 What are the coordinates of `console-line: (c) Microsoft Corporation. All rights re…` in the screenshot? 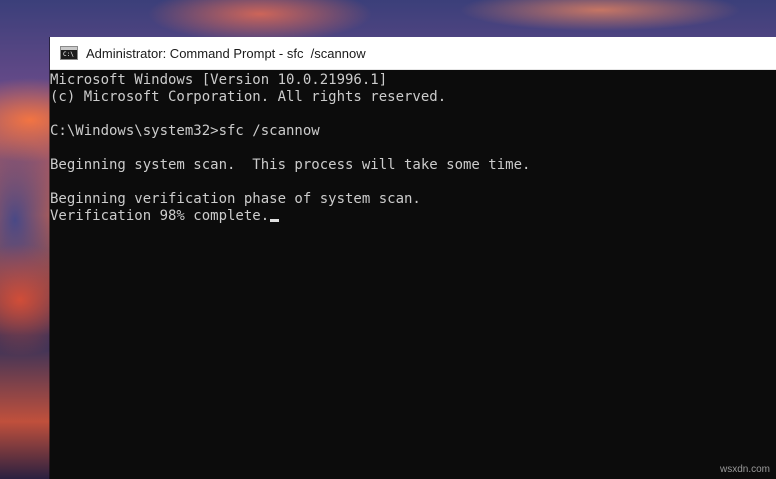 It's located at (248, 97).